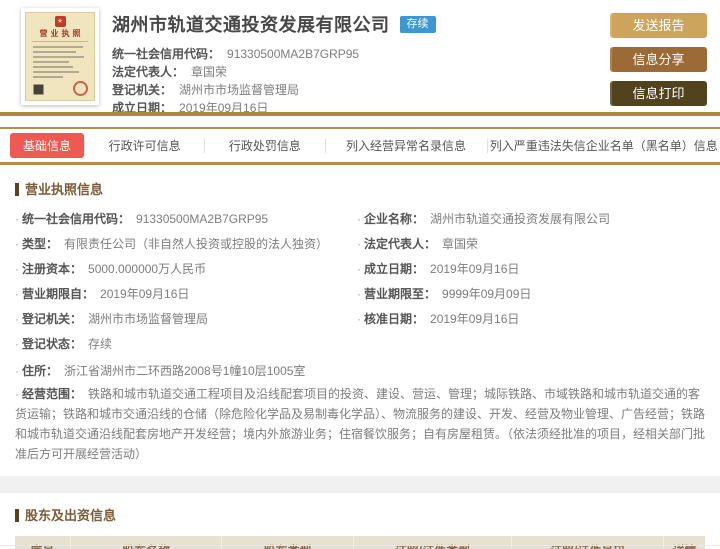 This screenshot has height=549, width=720. Describe the element at coordinates (180, 269) in the screenshot. I see `field-registered-capital: 注册资本：5000.000000万人民币` at that location.